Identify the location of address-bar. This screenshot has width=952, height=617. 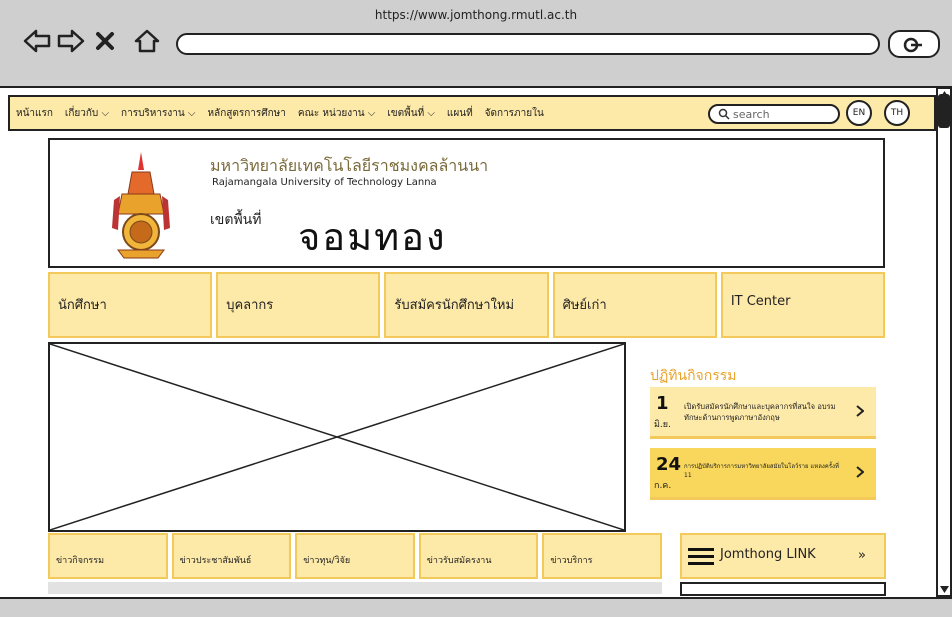
(528, 44).